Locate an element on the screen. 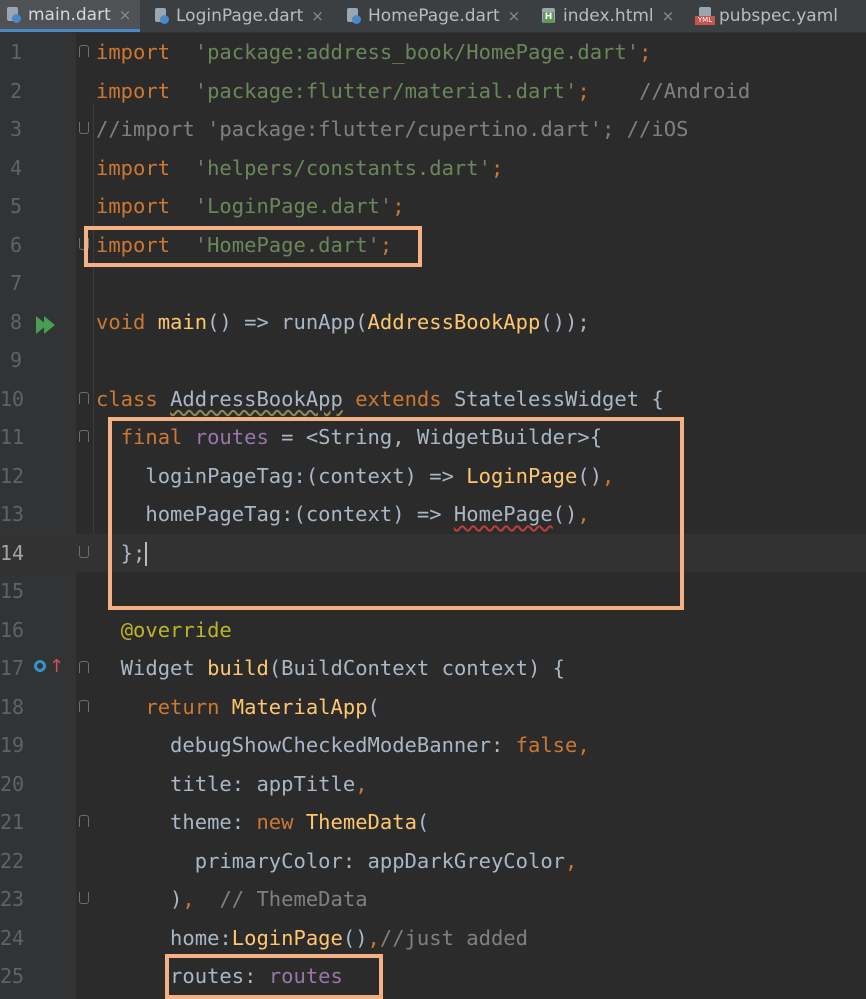 The width and height of the screenshot is (866, 999). tab-loginpage-dart: LoginPage.dart × is located at coordinates (244, 16).